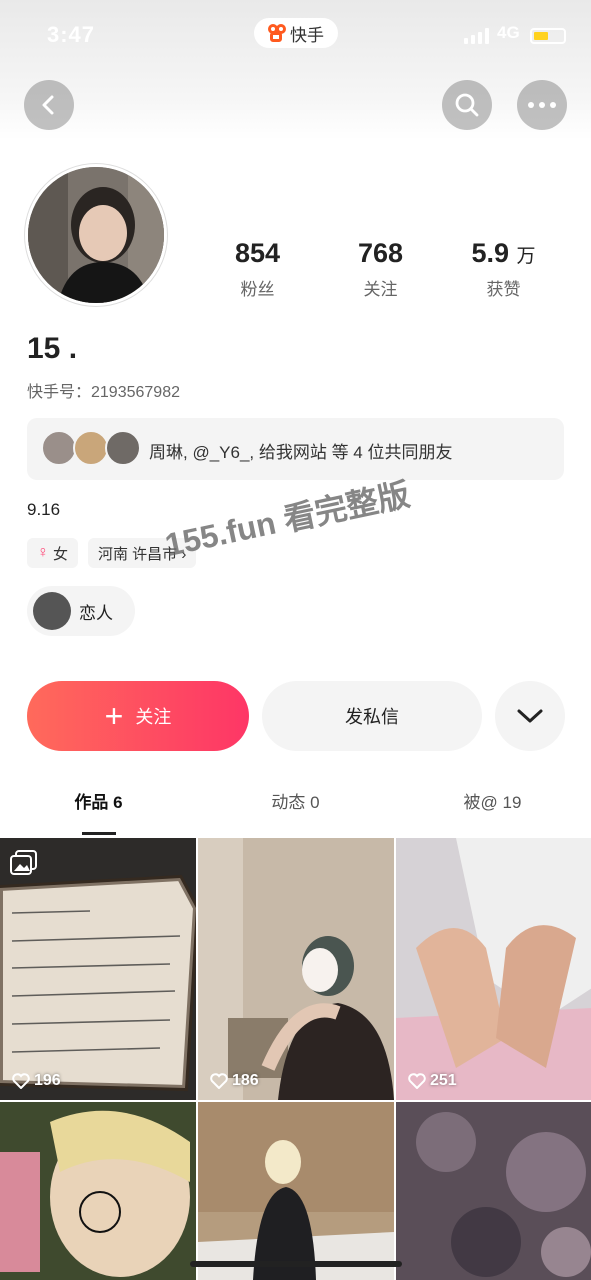  Describe the element at coordinates (526, 256) in the screenshot. I see `likes-unit: 万` at that location.